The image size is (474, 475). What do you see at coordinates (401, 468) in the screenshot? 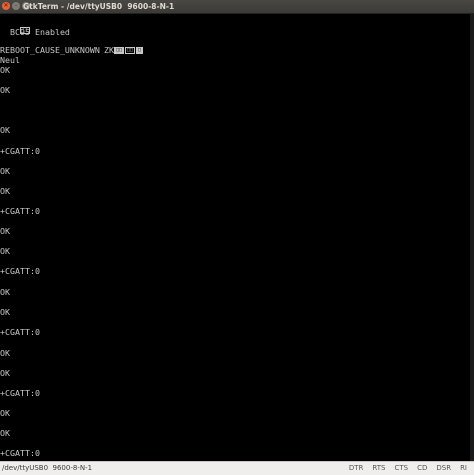
I see `signal-cts: CTS` at bounding box center [401, 468].